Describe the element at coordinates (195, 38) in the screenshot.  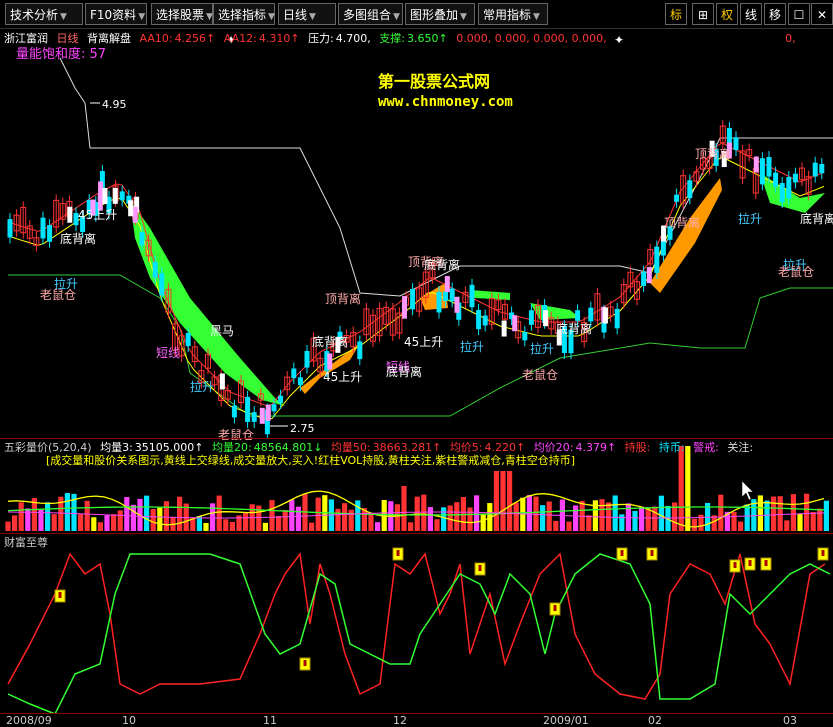
I see `aa10-value: 4.256↑` at that location.